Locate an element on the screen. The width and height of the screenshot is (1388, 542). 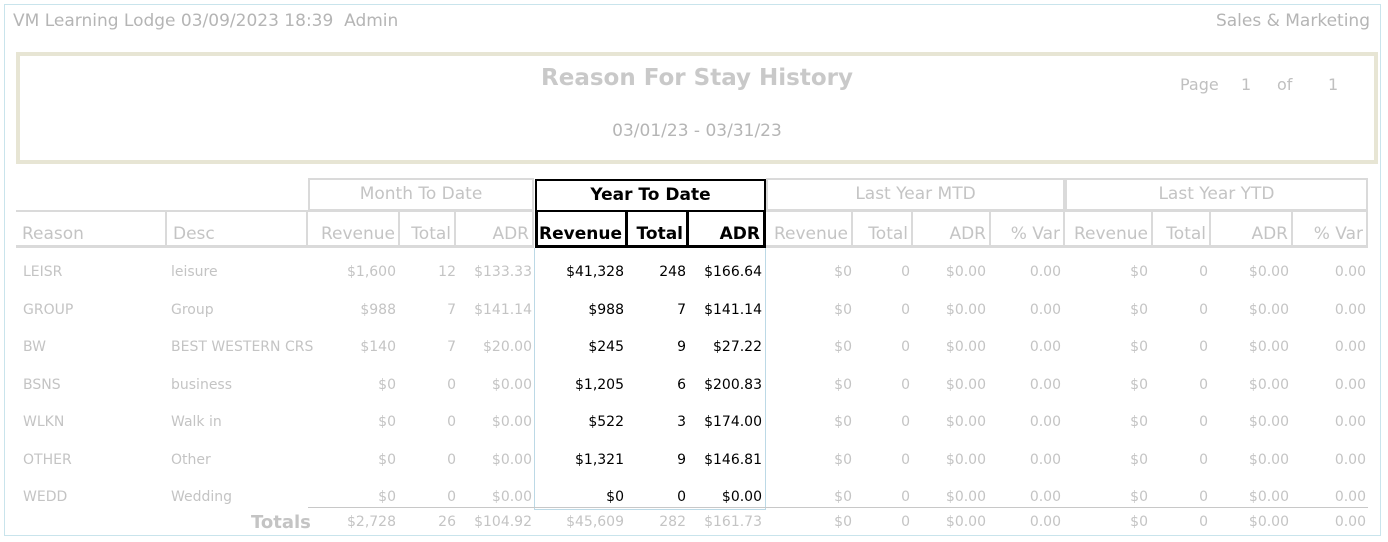
col-header-desc: Desc is located at coordinates (237, 229).